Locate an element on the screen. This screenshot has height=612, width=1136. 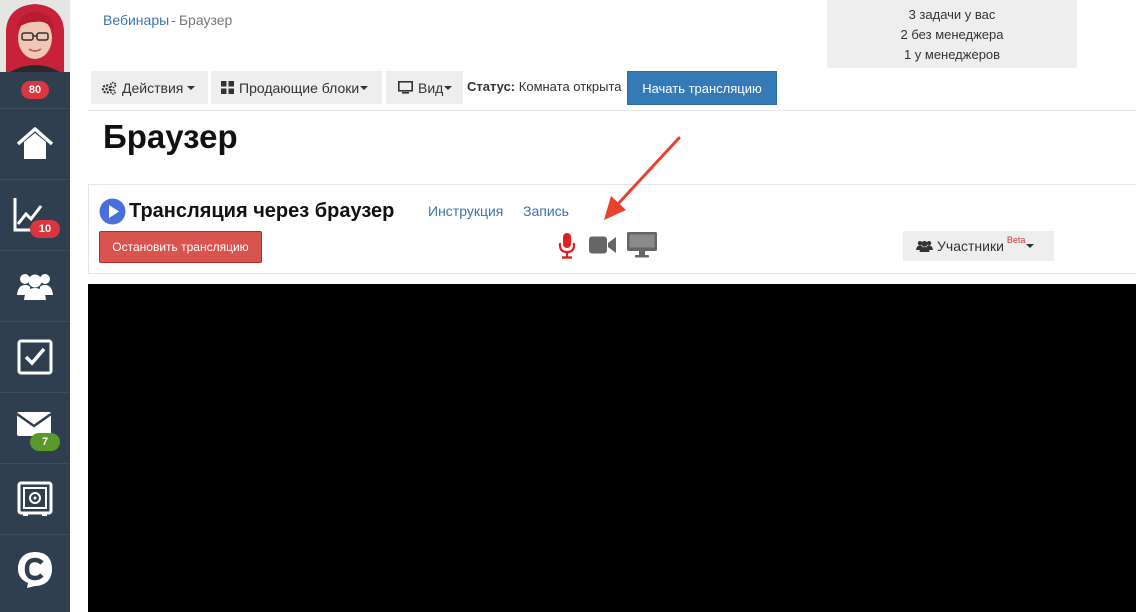
c-logo-icon is located at coordinates (35, 570).